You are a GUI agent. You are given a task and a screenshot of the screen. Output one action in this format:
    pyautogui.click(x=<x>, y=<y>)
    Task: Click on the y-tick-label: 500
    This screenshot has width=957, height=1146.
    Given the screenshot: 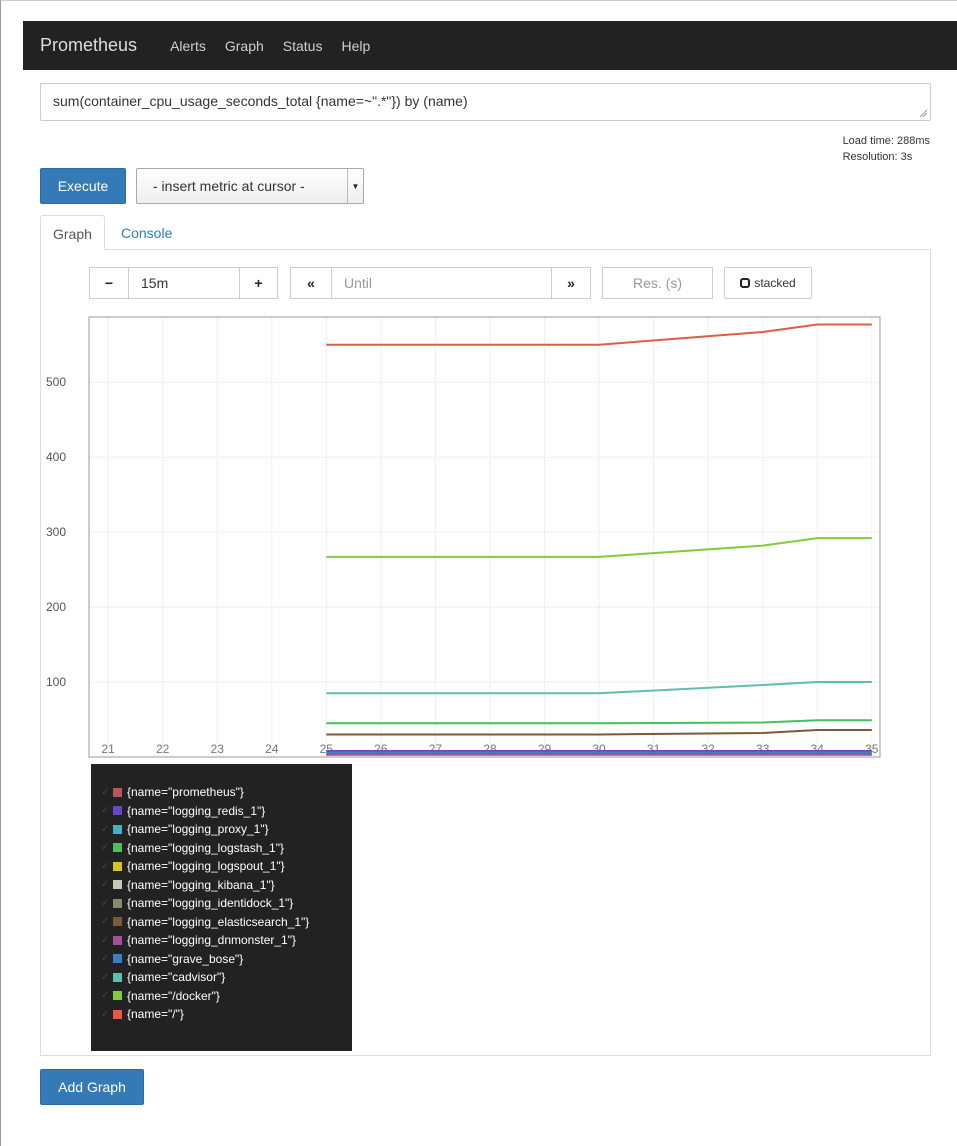 What is the action you would take?
    pyautogui.click(x=56, y=382)
    